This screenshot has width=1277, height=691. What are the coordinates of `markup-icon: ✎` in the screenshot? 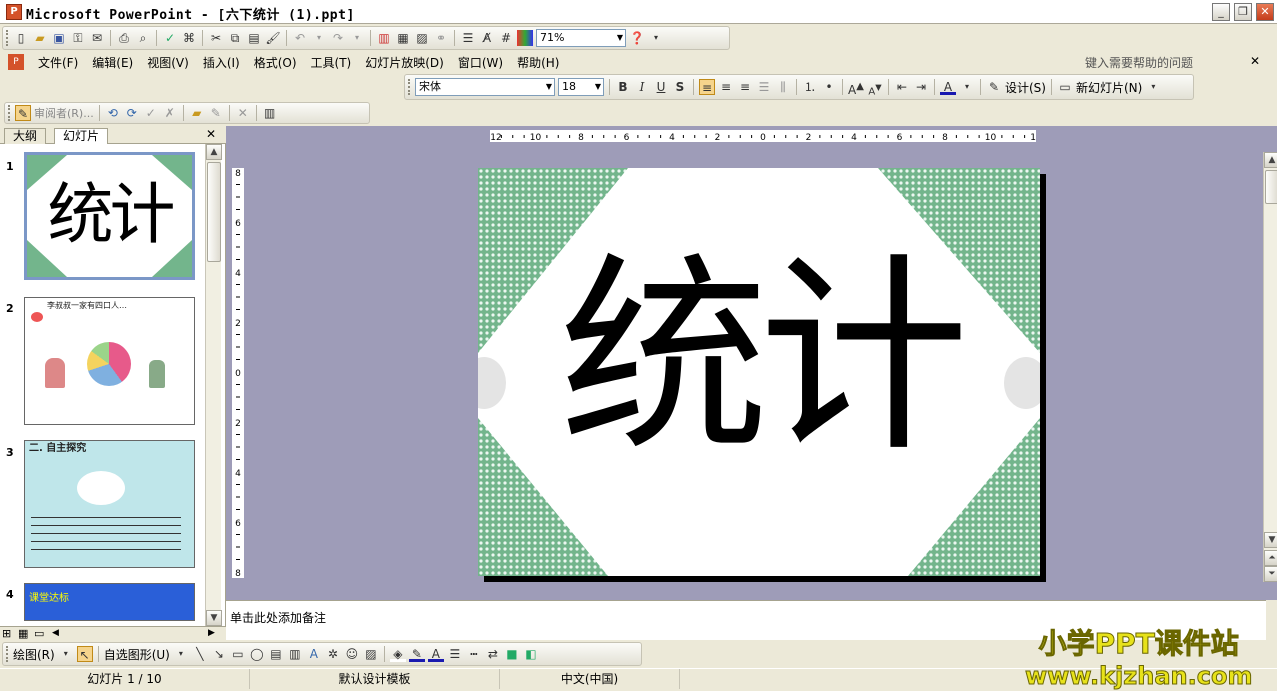 It's located at (23, 113).